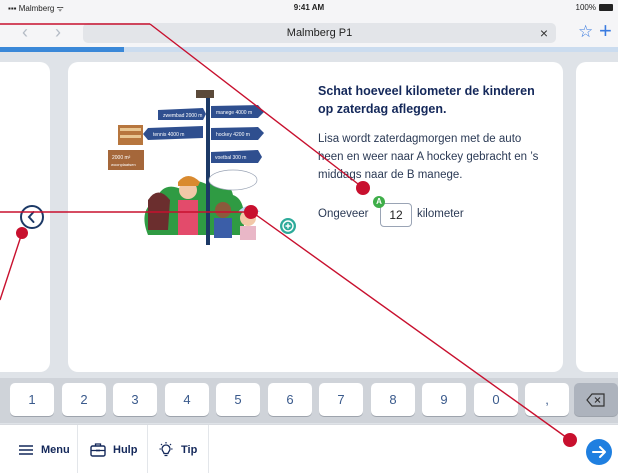  I want to click on previous-question-button, so click(32, 217).